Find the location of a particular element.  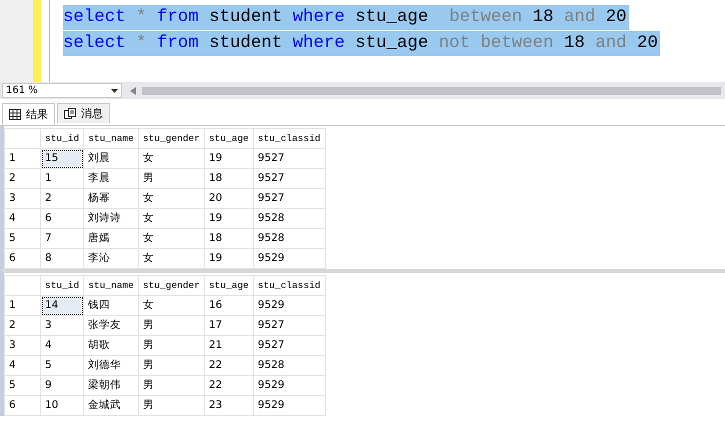

table-cell: 9 is located at coordinates (62, 386).